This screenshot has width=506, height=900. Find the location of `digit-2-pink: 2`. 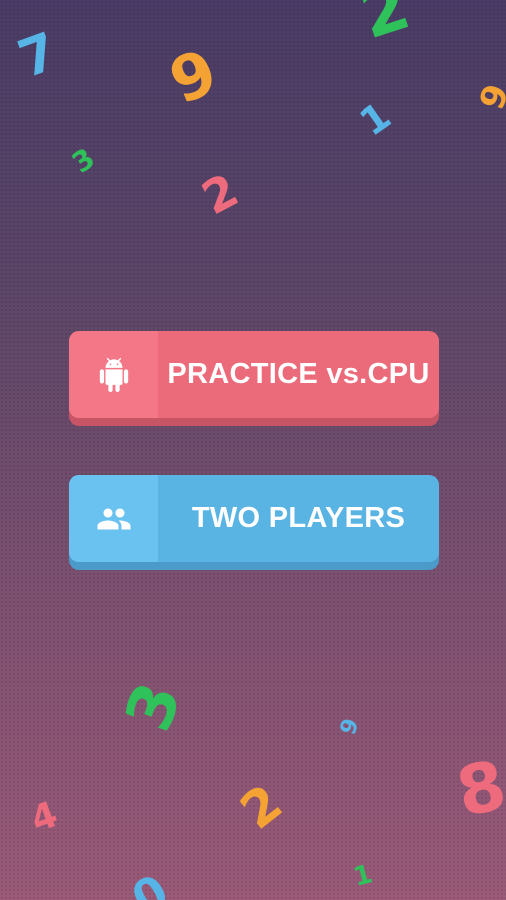

digit-2-pink: 2 is located at coordinates (220, 194).